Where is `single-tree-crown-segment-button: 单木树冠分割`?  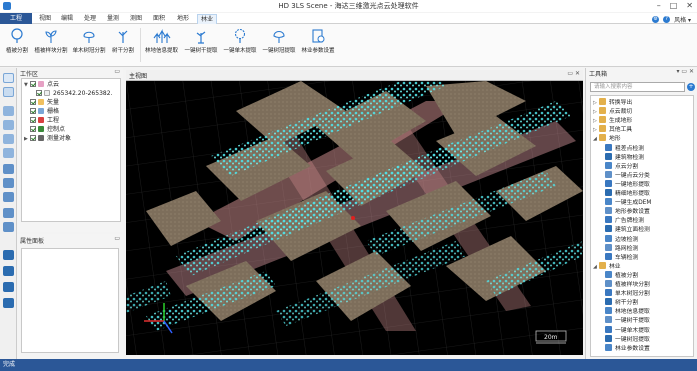
single-tree-crown-segment-button: 单木树冠分割 is located at coordinates (89, 45).